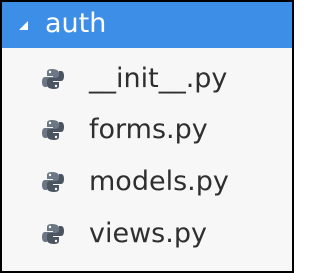 The height and width of the screenshot is (273, 320). Describe the element at coordinates (158, 78) in the screenshot. I see `file-label: __init__.py` at that location.